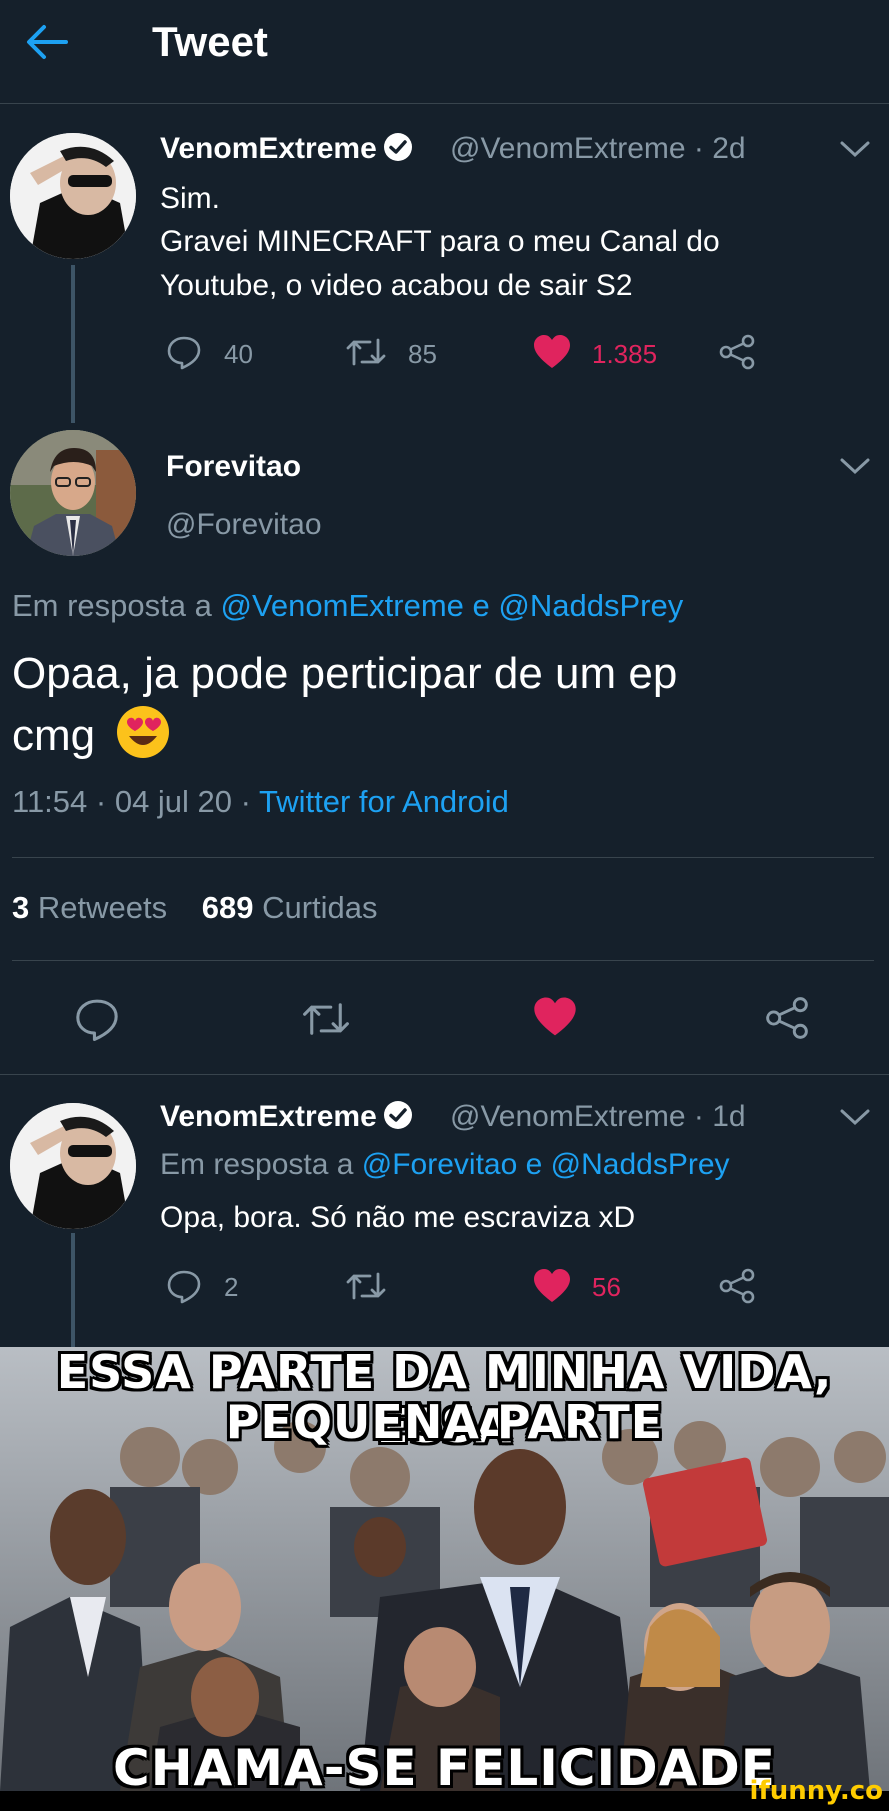 The width and height of the screenshot is (889, 1811). Describe the element at coordinates (46, 42) in the screenshot. I see `back-arrow-icon` at that location.